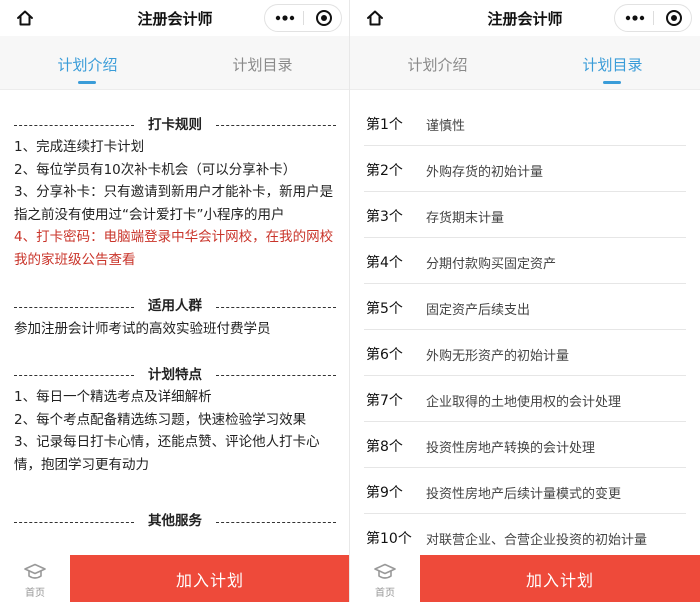 This screenshot has height=602, width=700. What do you see at coordinates (384, 401) in the screenshot?
I see `item-number: 第7个` at bounding box center [384, 401].